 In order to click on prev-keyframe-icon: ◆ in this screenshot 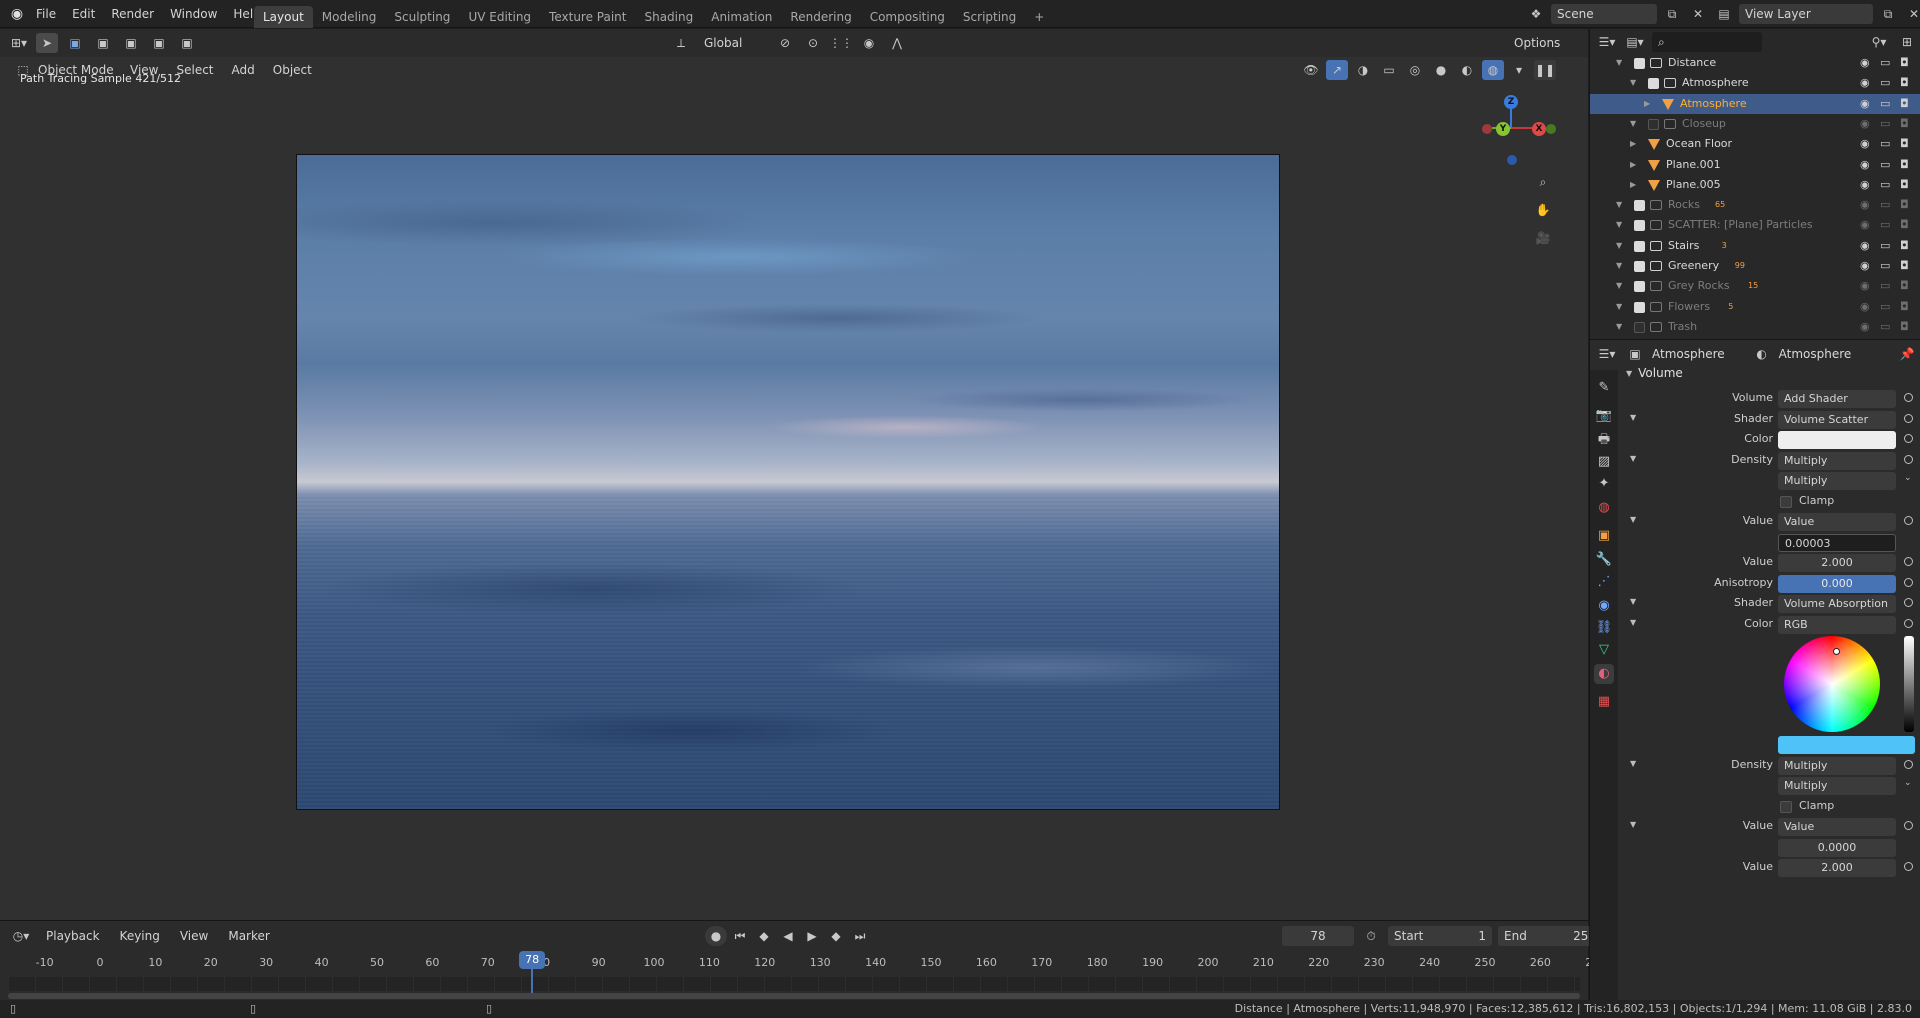, I will do `click(764, 936)`.